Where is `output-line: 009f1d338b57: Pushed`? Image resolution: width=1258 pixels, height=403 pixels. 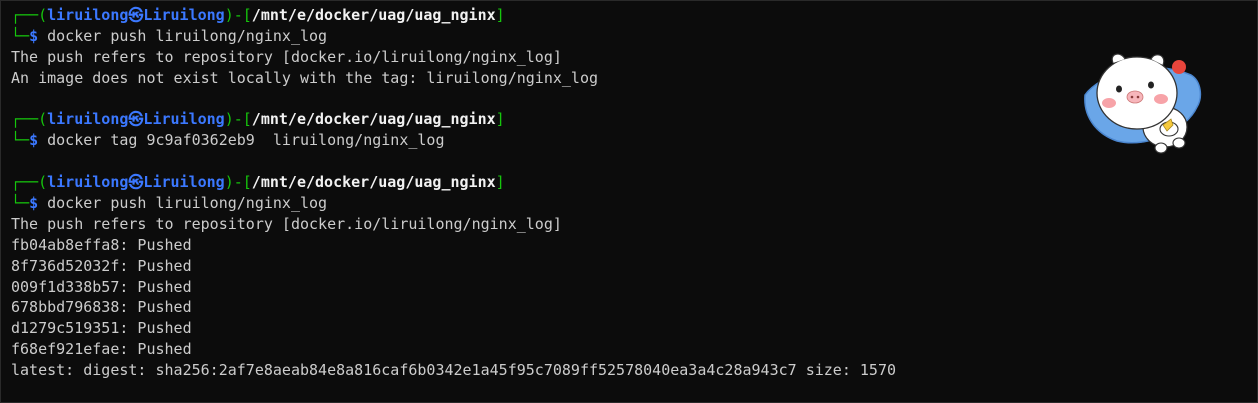
output-line: 009f1d338b57: Pushed is located at coordinates (101, 286).